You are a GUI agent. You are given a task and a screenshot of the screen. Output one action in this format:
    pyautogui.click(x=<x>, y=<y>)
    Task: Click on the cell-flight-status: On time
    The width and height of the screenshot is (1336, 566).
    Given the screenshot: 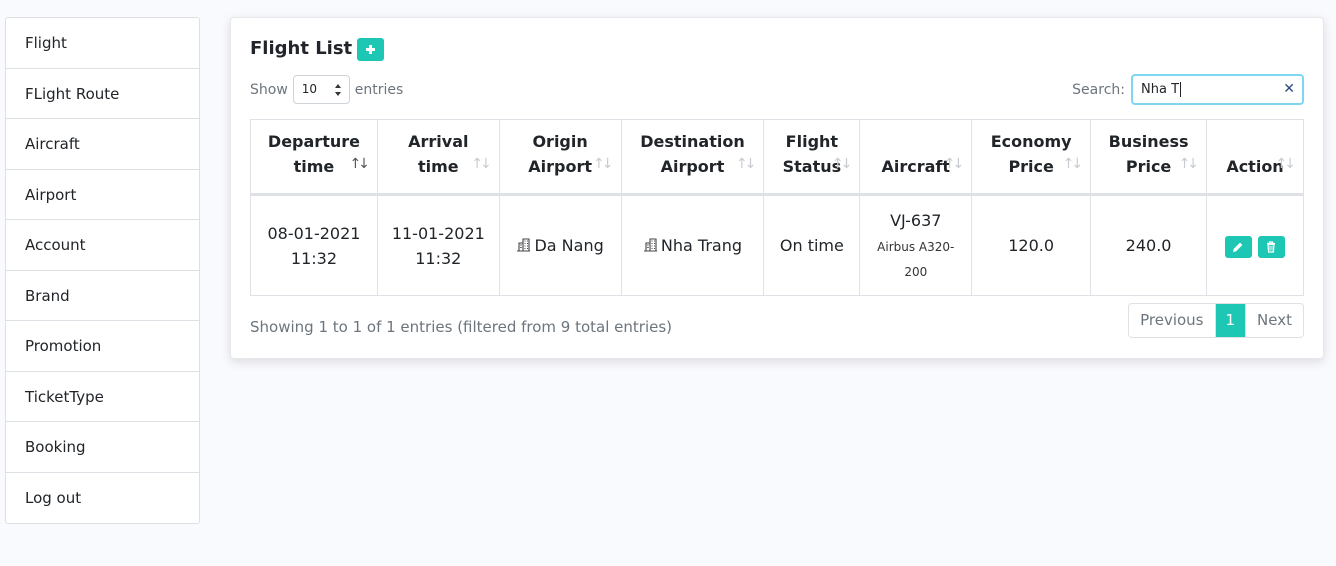 What is the action you would take?
    pyautogui.click(x=812, y=245)
    